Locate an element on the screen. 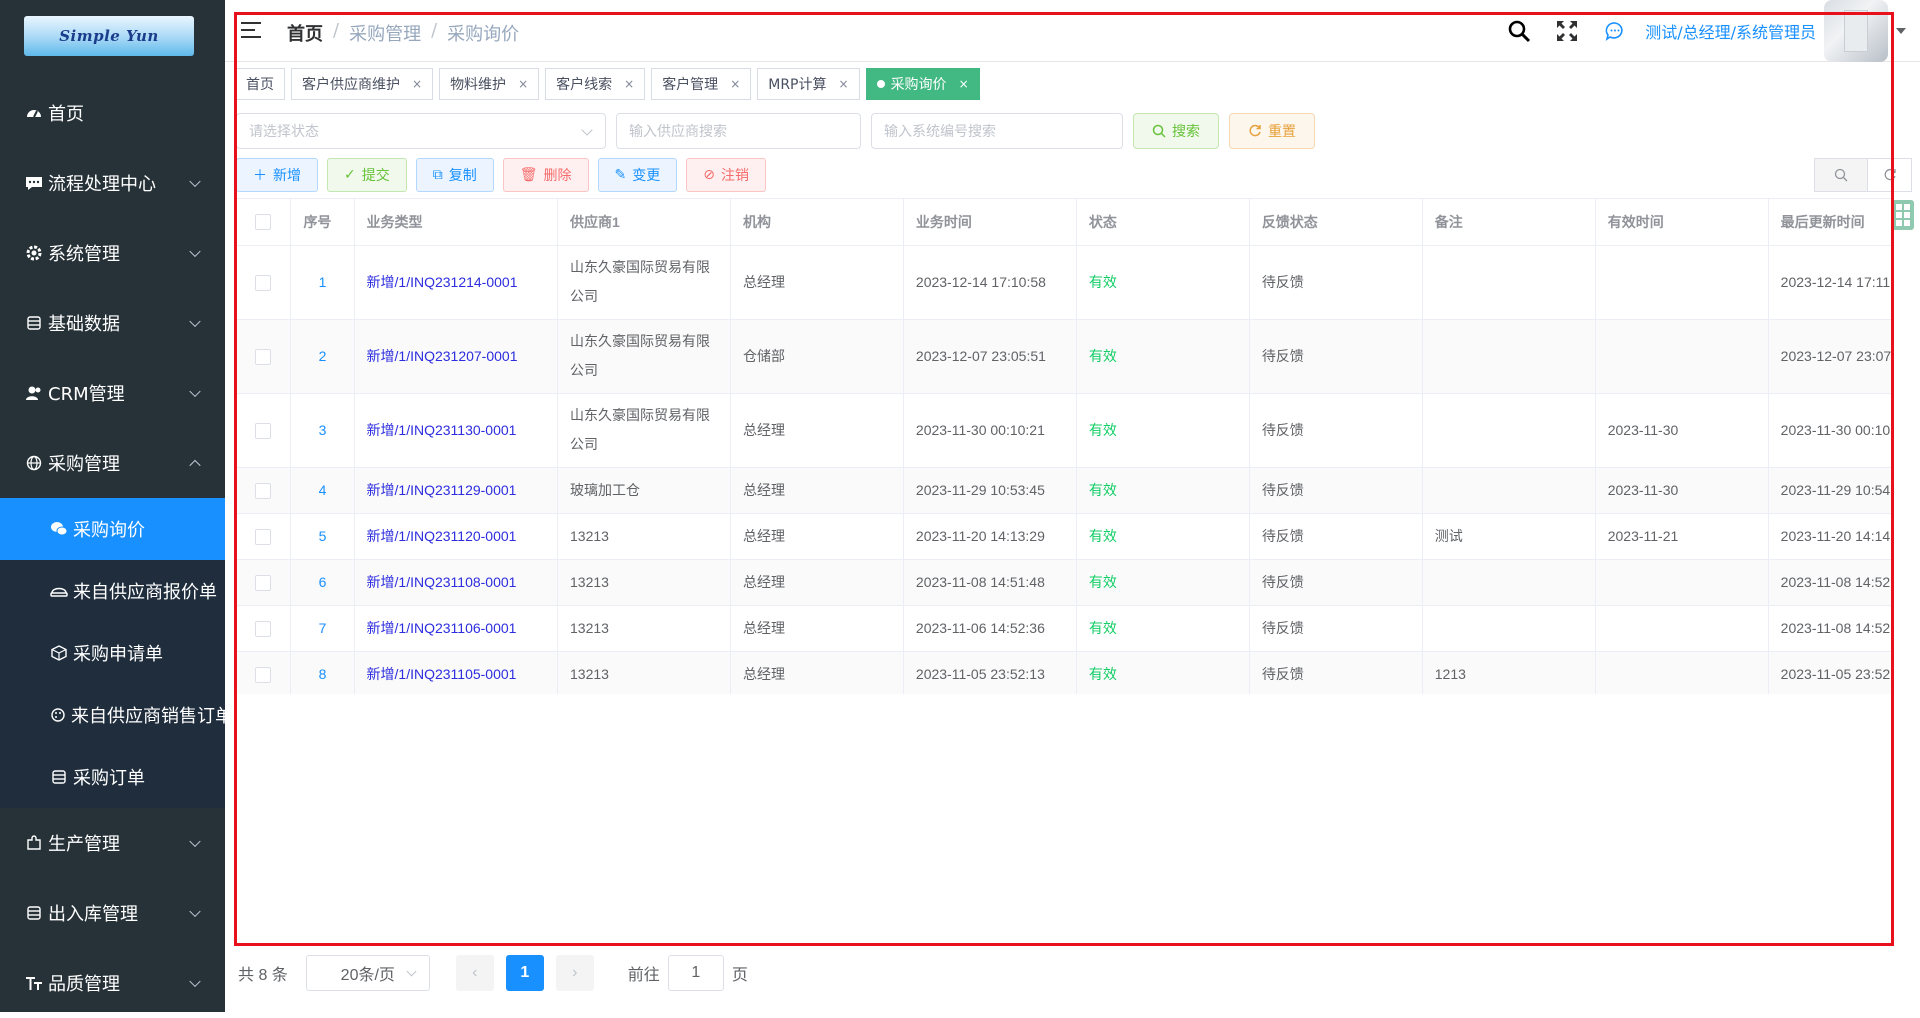 The image size is (1920, 1018). caret-down-icon is located at coordinates (1901, 31).